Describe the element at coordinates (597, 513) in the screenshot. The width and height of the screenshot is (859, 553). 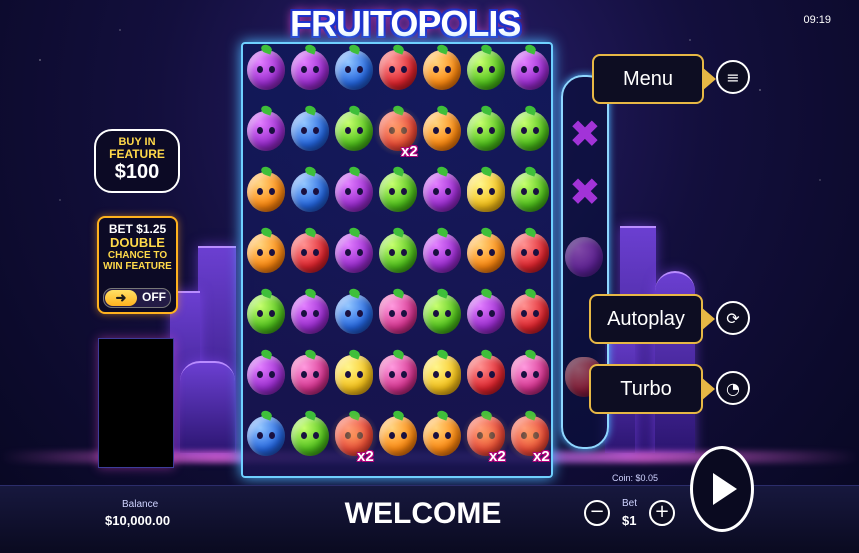
I see `bet-decrease-button: −` at that location.